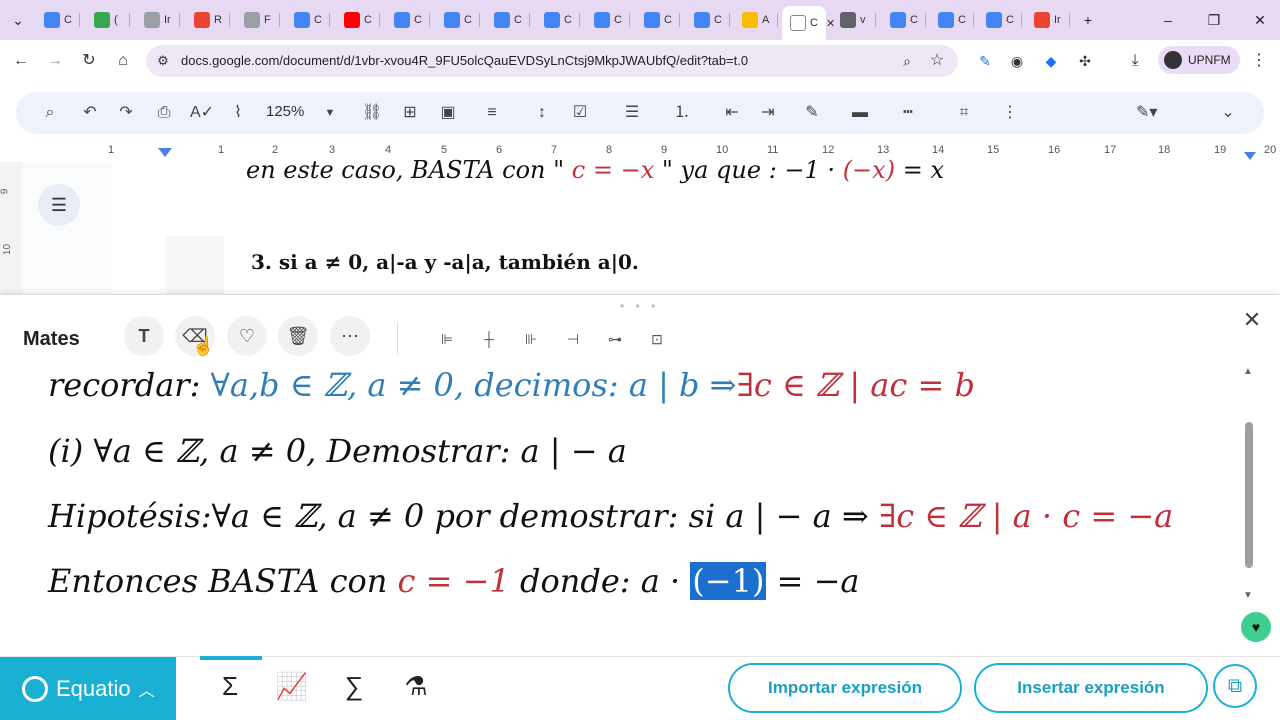 This screenshot has height=720, width=1280. What do you see at coordinates (1085, 61) in the screenshot?
I see `extensions-puzzle-icon: ✣` at bounding box center [1085, 61].